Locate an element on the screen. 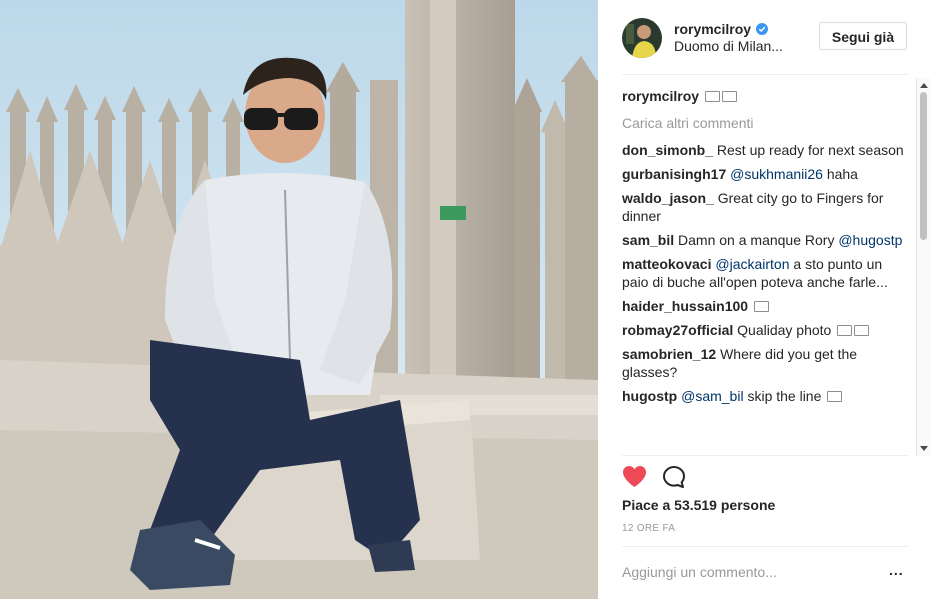 This screenshot has height=599, width=931. comment-item: gurbanisingh17 @sukhmanii26 haha is located at coordinates (767, 174).